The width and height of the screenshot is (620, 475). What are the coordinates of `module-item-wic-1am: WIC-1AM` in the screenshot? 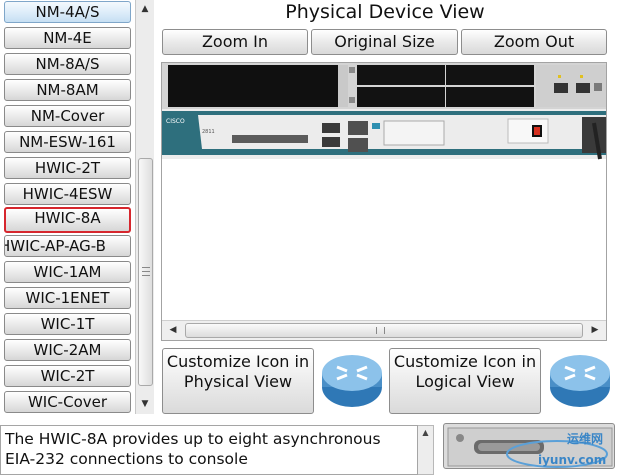 It's located at (67, 272).